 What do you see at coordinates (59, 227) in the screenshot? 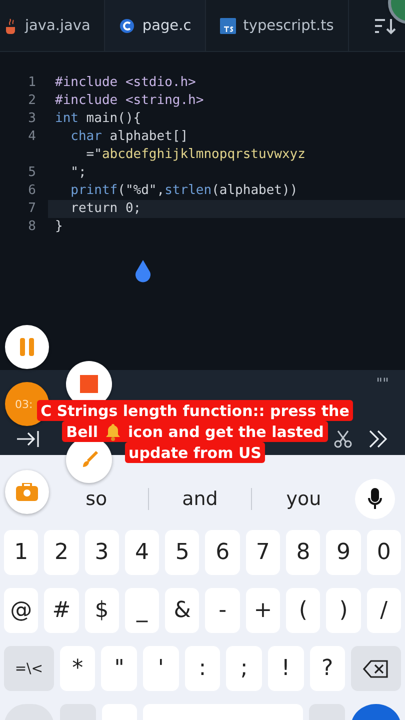
I see `code-line: }` at bounding box center [59, 227].